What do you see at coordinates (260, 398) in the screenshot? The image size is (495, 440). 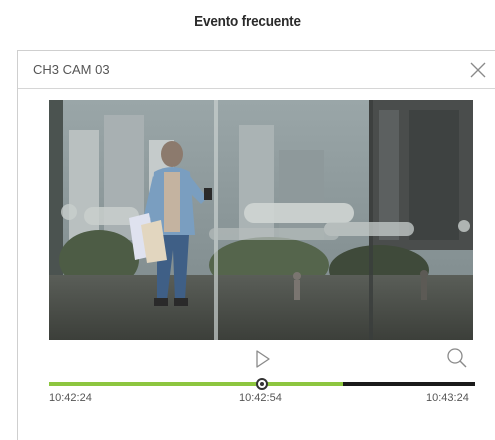 I see `time-current-label: 10:42:54` at bounding box center [260, 398].